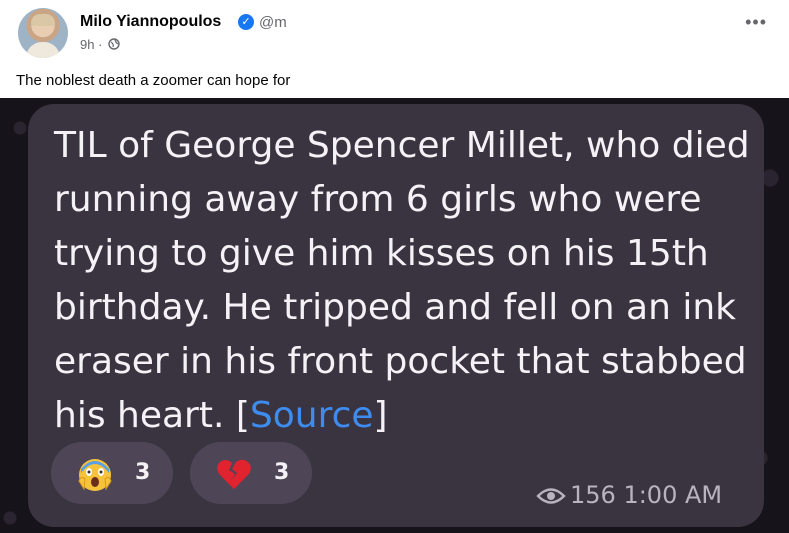 The width and height of the screenshot is (789, 533). What do you see at coordinates (150, 22) in the screenshot?
I see `author-name: Milo Yiannopoulos` at bounding box center [150, 22].